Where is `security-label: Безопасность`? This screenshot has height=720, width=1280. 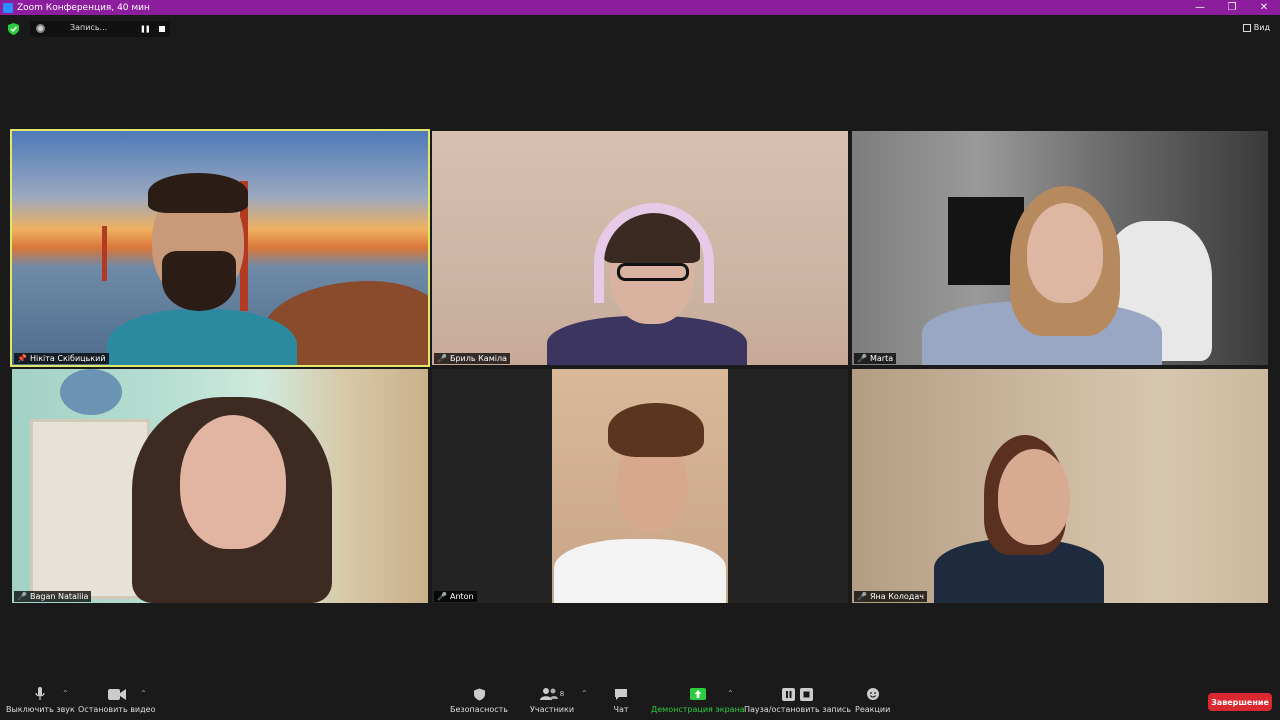
security-label: Безопасность is located at coordinates (479, 709).